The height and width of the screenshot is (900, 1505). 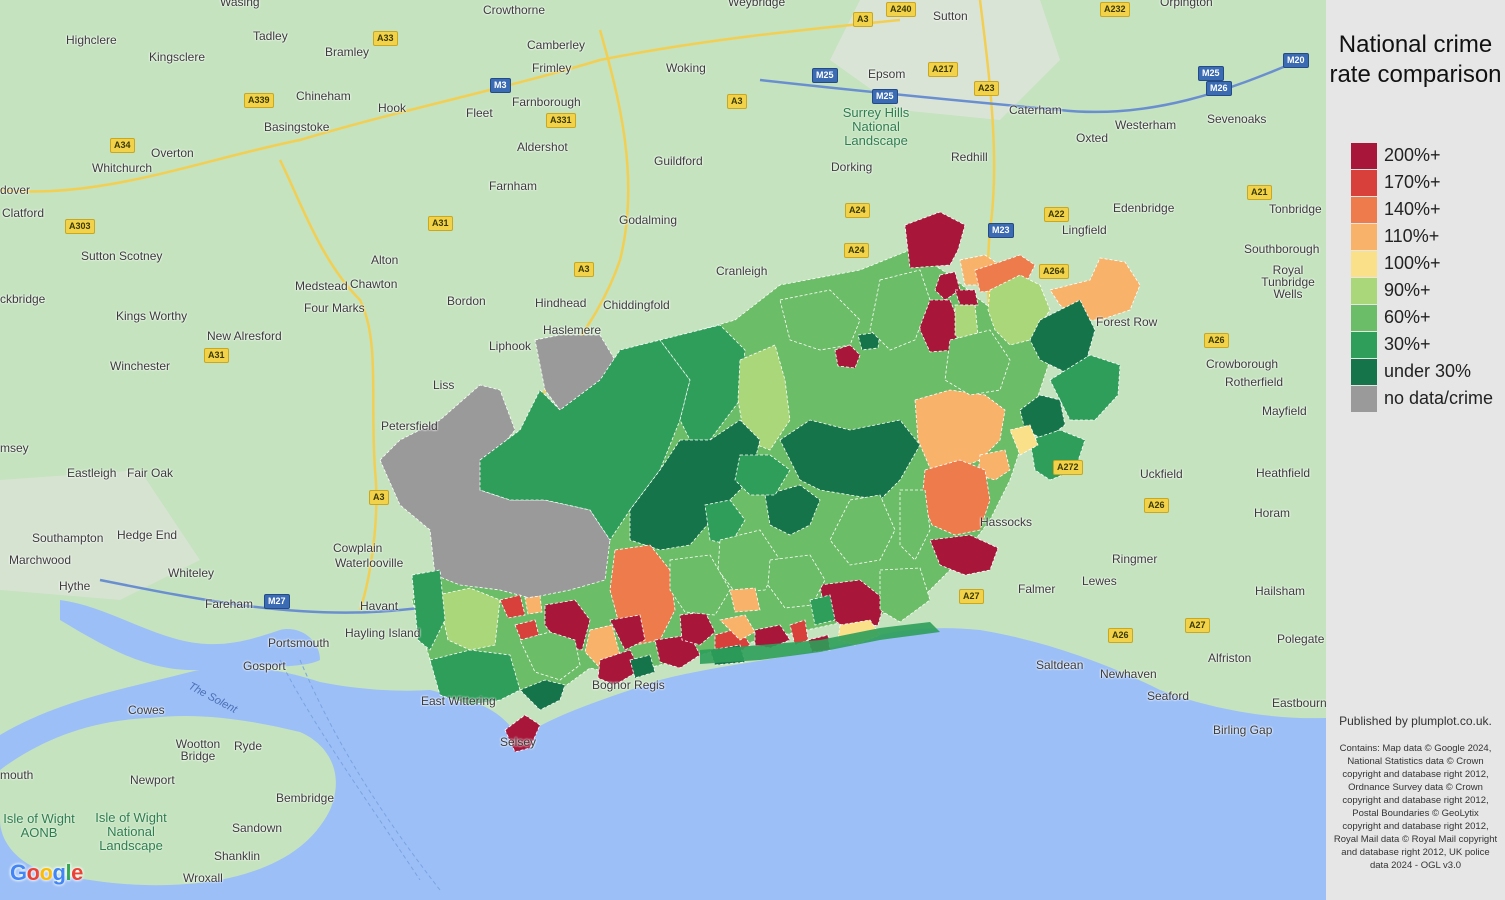 I want to click on legend-label: 100%+, so click(x=1412, y=263).